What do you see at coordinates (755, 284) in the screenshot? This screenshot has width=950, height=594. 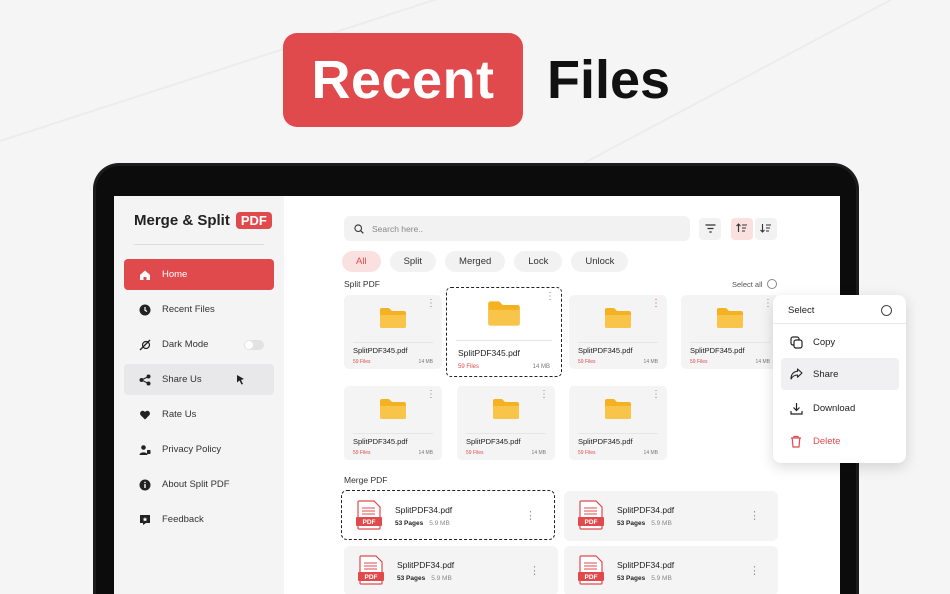 I see `select-all-toggle: Select all` at bounding box center [755, 284].